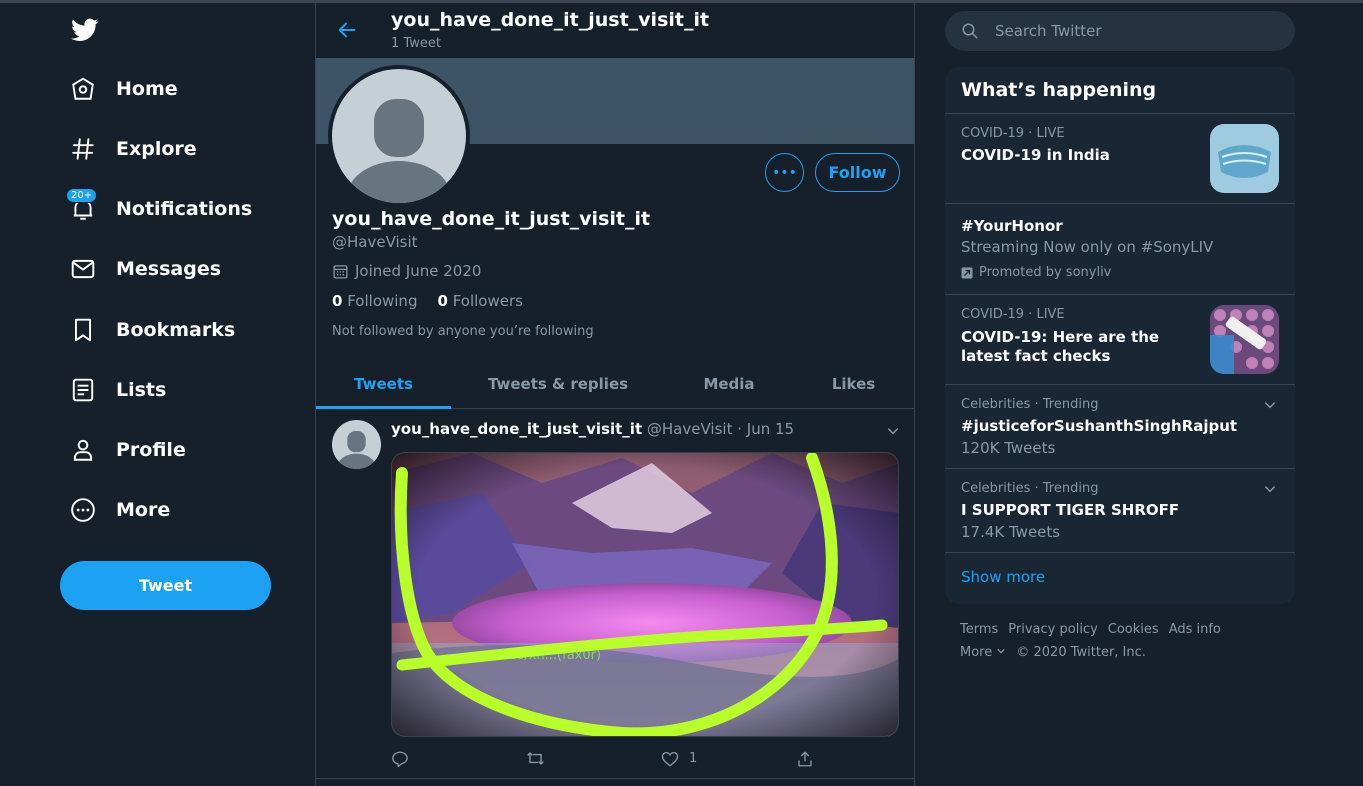 This screenshot has width=1363, height=786. Describe the element at coordinates (113, 390) in the screenshot. I see `nav-item-lists: Lists` at that location.